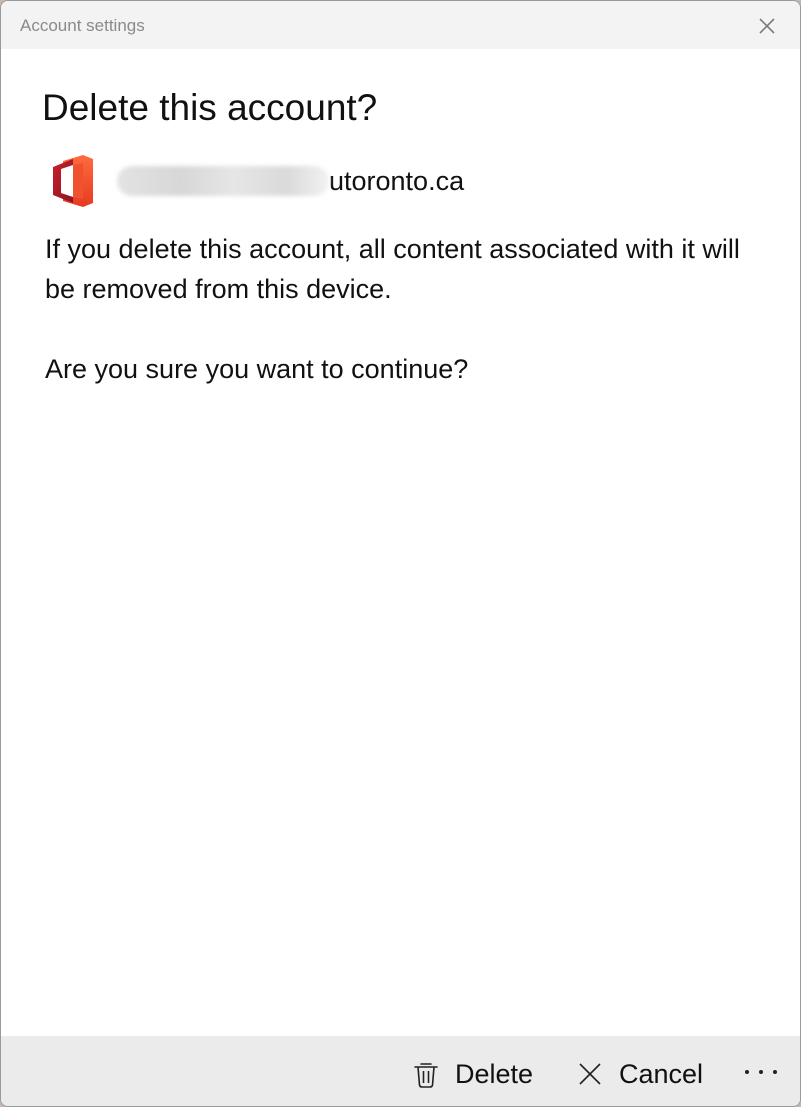 This screenshot has width=801, height=1107. What do you see at coordinates (223, 181) in the screenshot?
I see `email-redacted` at bounding box center [223, 181].